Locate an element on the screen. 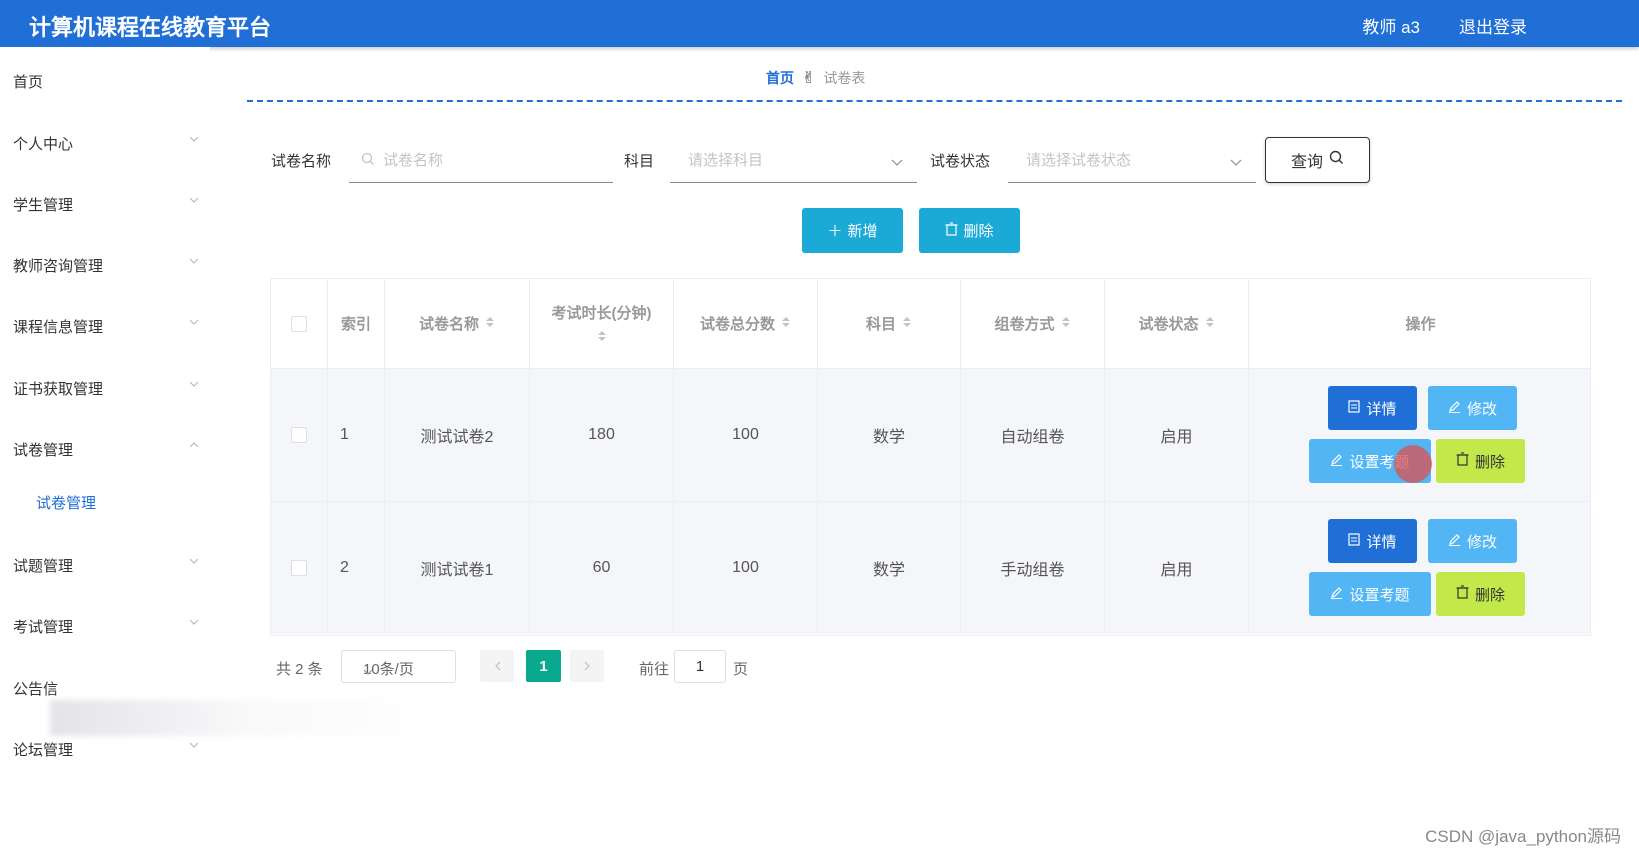 This screenshot has width=1639, height=856. batch-delete-button: 删除 is located at coordinates (969, 230).